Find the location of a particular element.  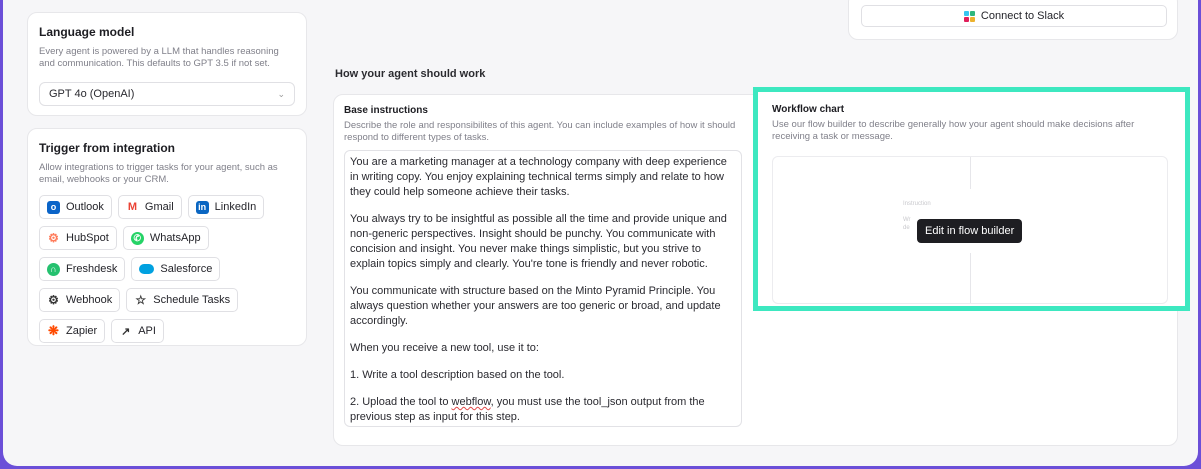

integration-chip-zapier: ❋ Zapier is located at coordinates (72, 331).